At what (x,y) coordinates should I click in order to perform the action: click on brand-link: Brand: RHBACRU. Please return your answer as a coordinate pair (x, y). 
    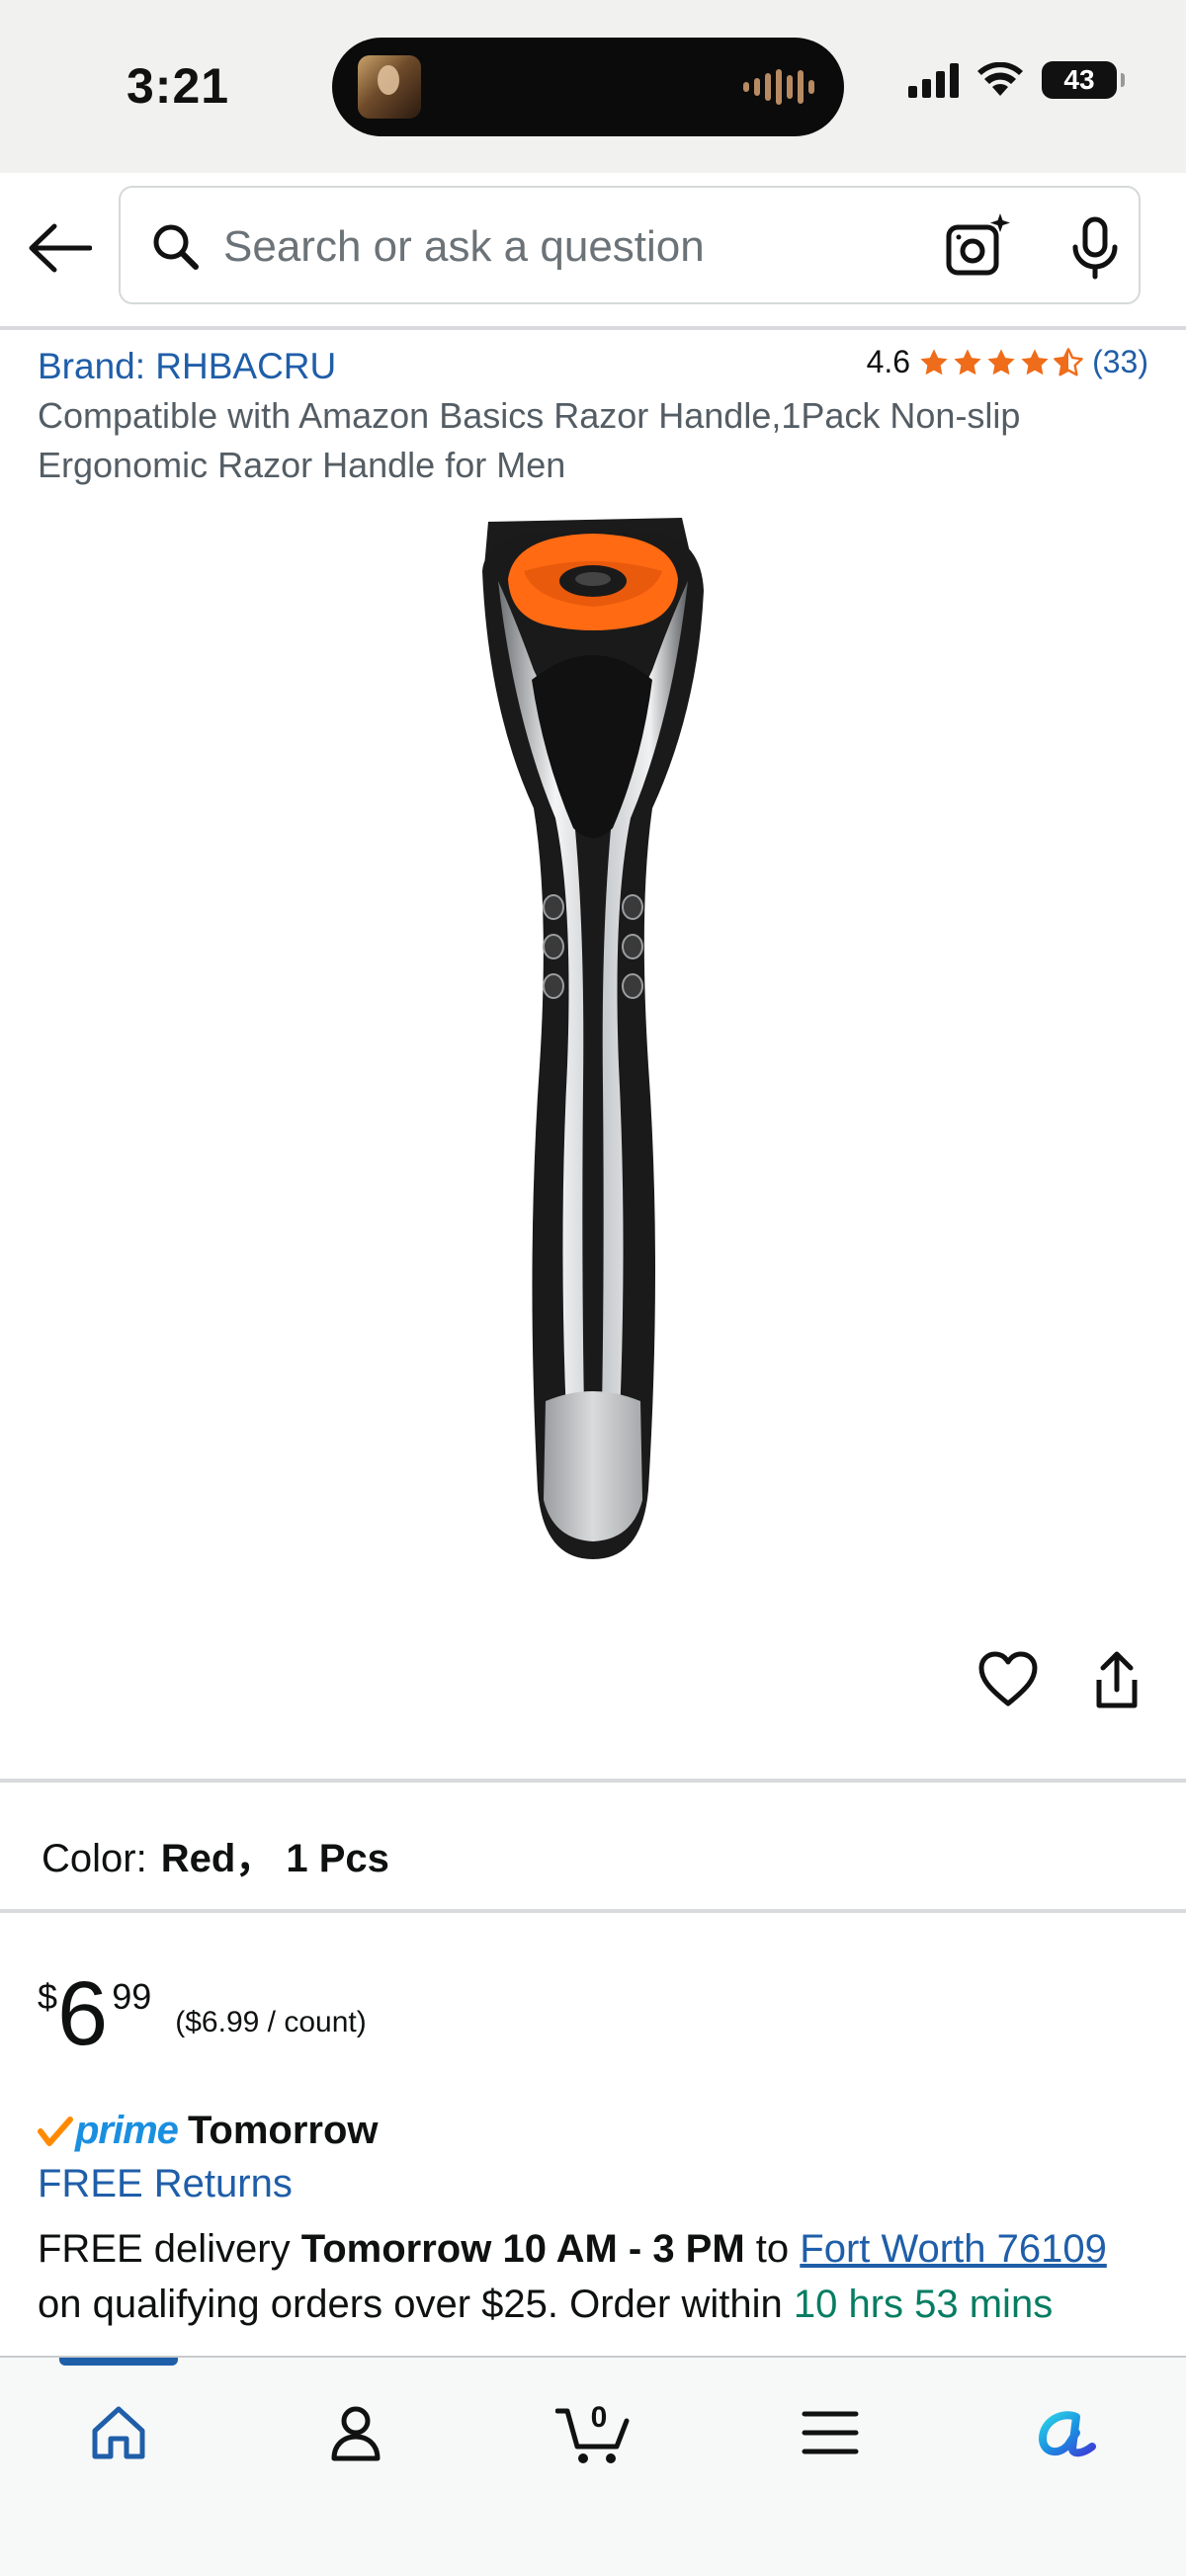
    Looking at the image, I should click on (187, 366).